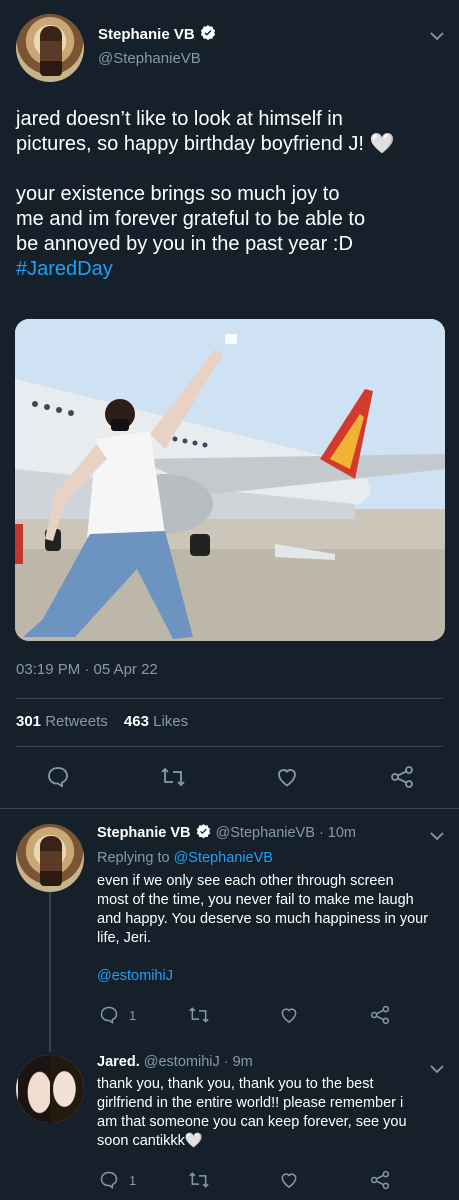 The image size is (459, 1200). I want to click on likes-stat: 463 Likes, so click(156, 721).